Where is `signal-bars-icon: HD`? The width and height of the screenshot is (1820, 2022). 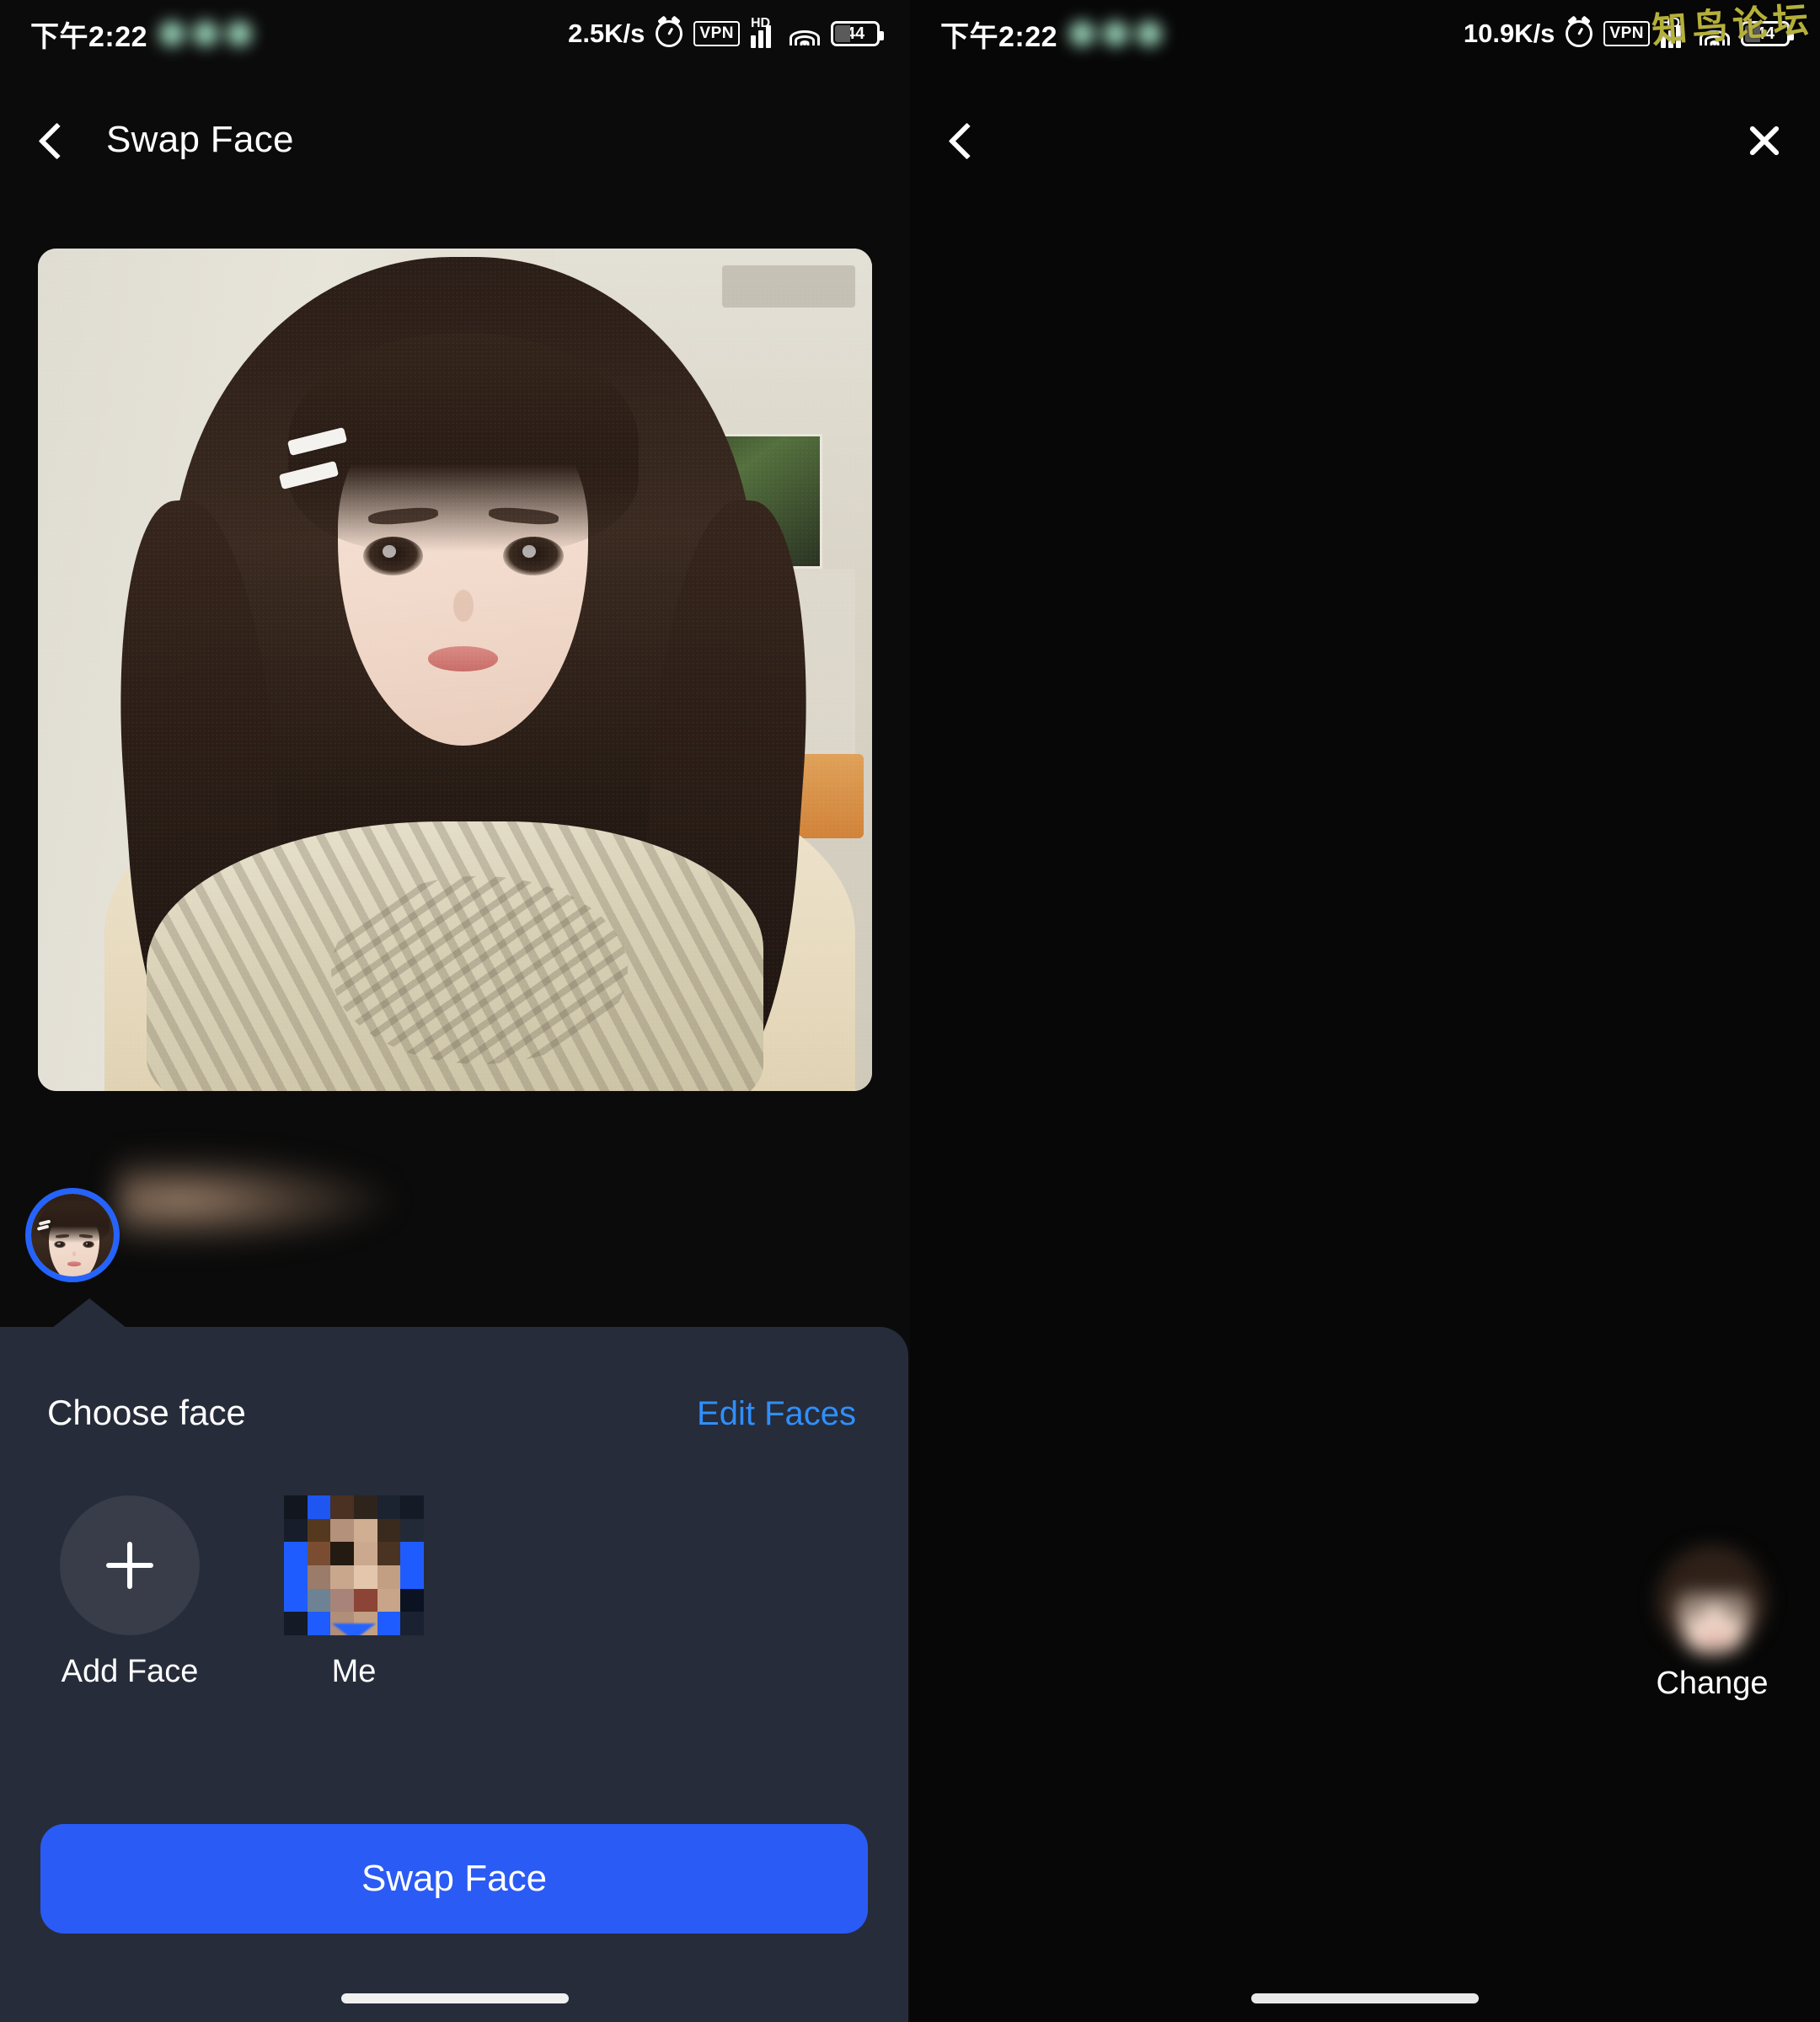
signal-bars-icon: HD is located at coordinates (765, 32).